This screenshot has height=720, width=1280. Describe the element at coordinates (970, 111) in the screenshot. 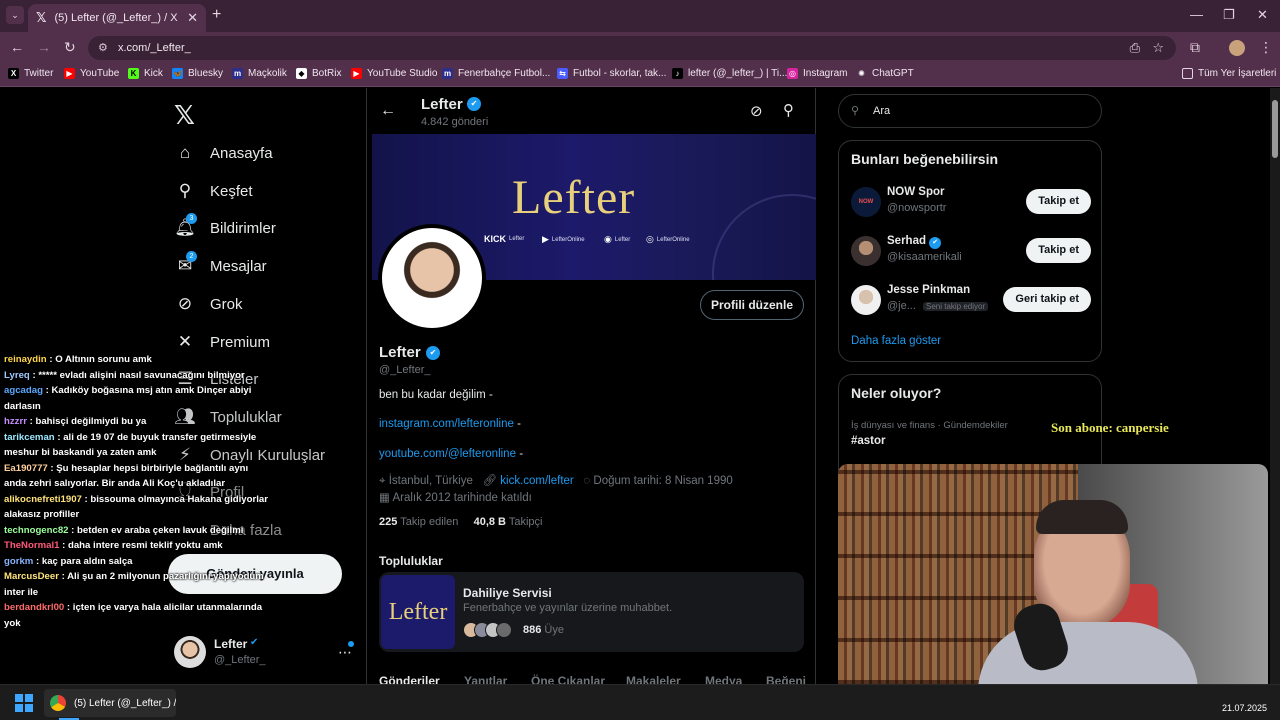

I see `search-input: ⚲ Ara` at that location.